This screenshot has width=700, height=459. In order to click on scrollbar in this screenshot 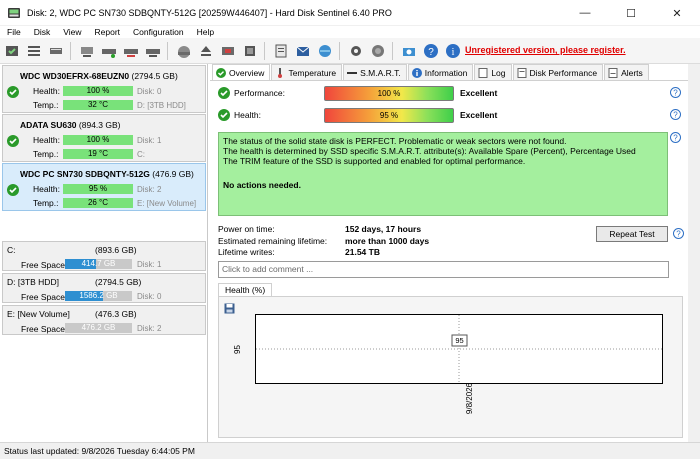, I will do `click(694, 253)`.